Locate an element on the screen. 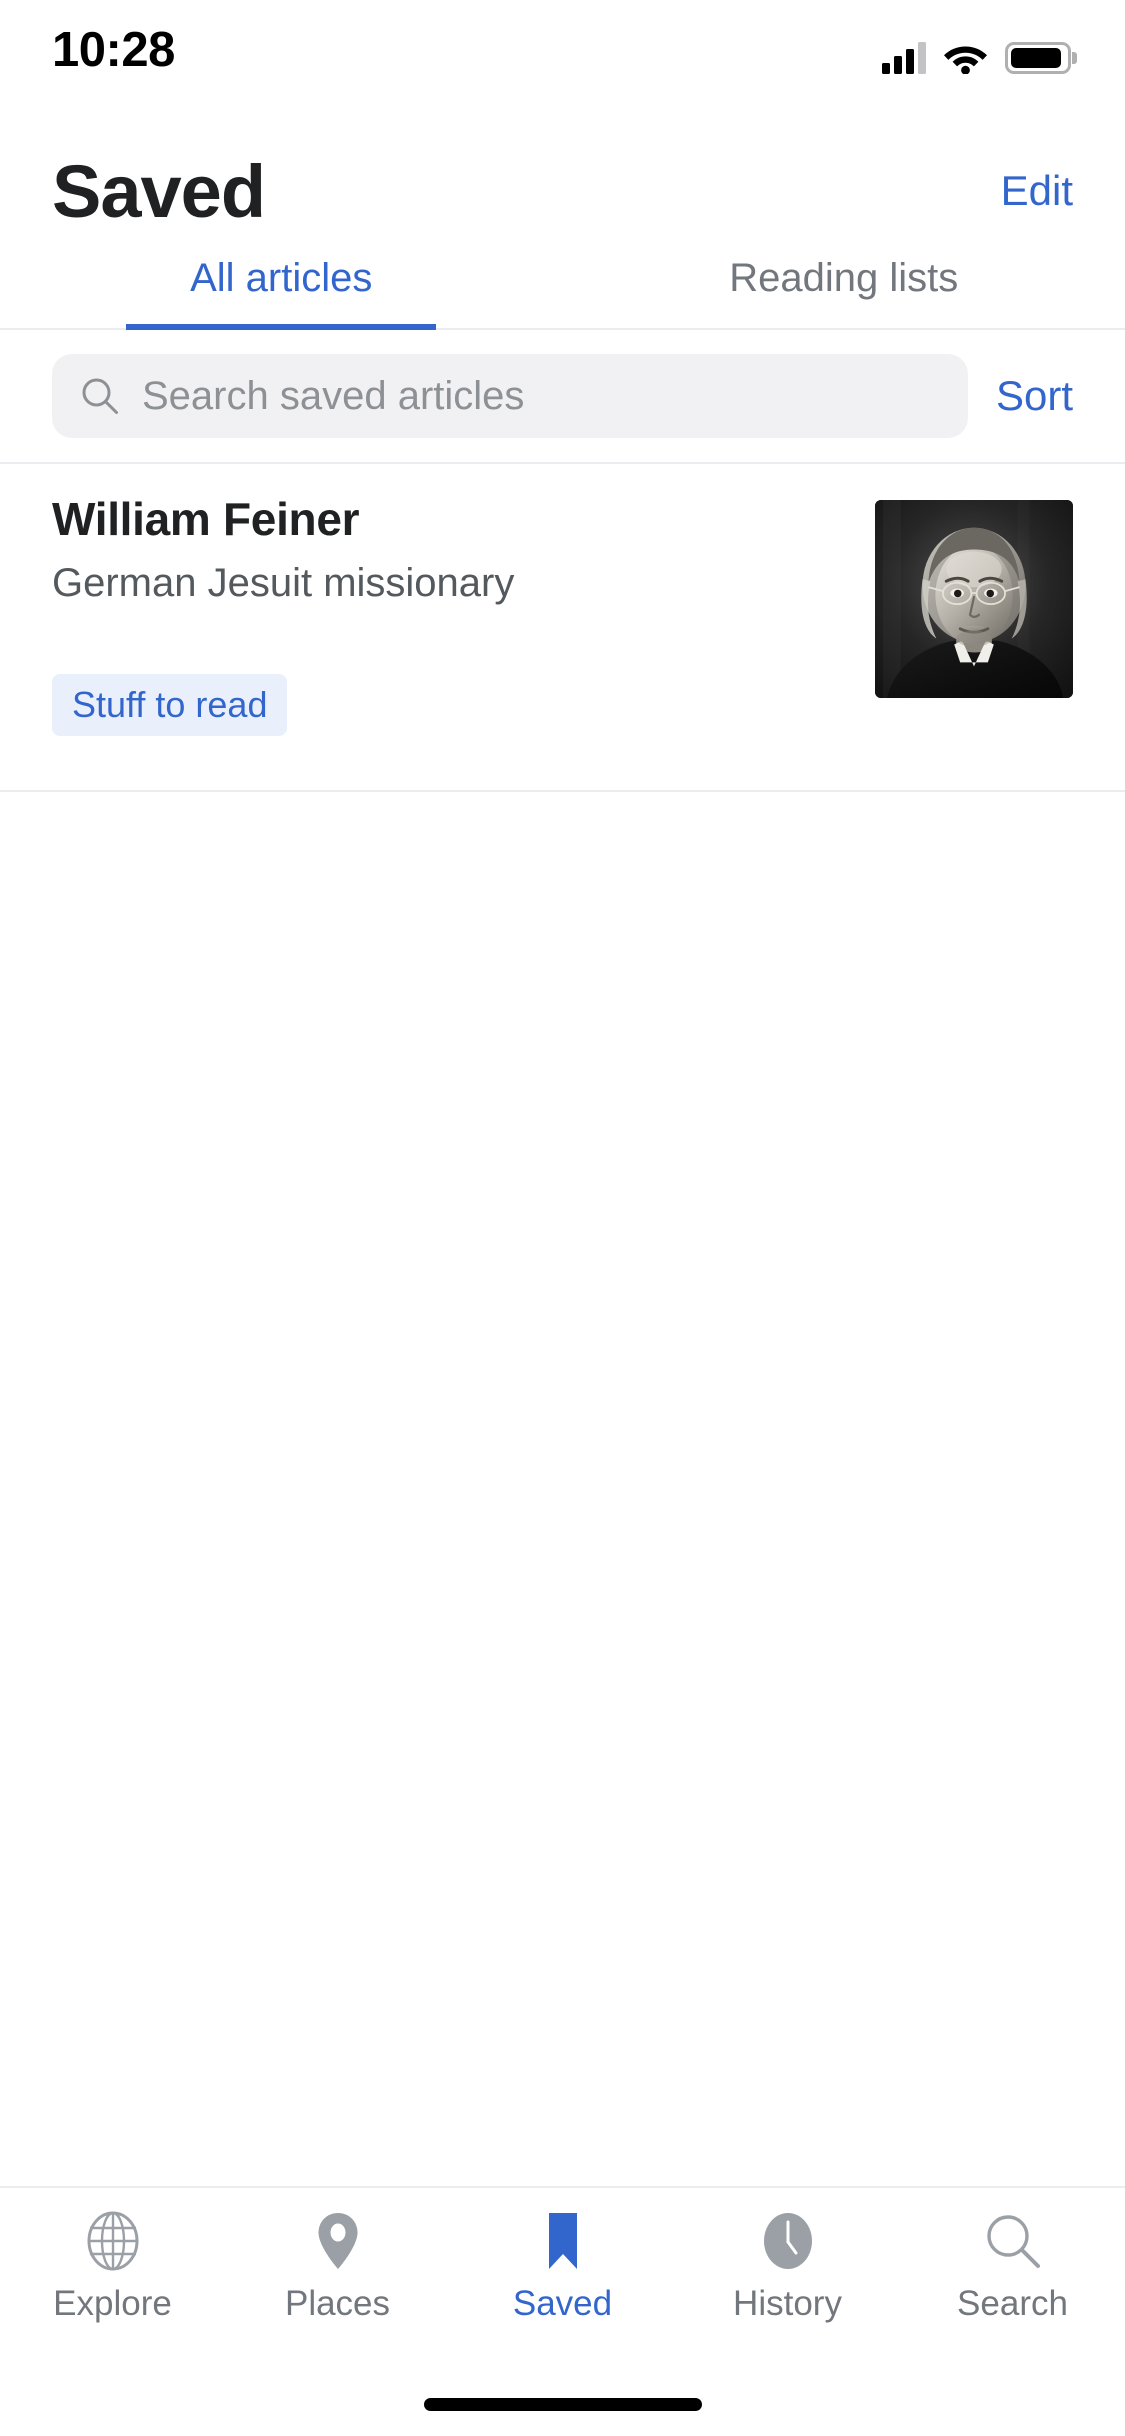  search-row: Search saved articles Sort is located at coordinates (562, 397).